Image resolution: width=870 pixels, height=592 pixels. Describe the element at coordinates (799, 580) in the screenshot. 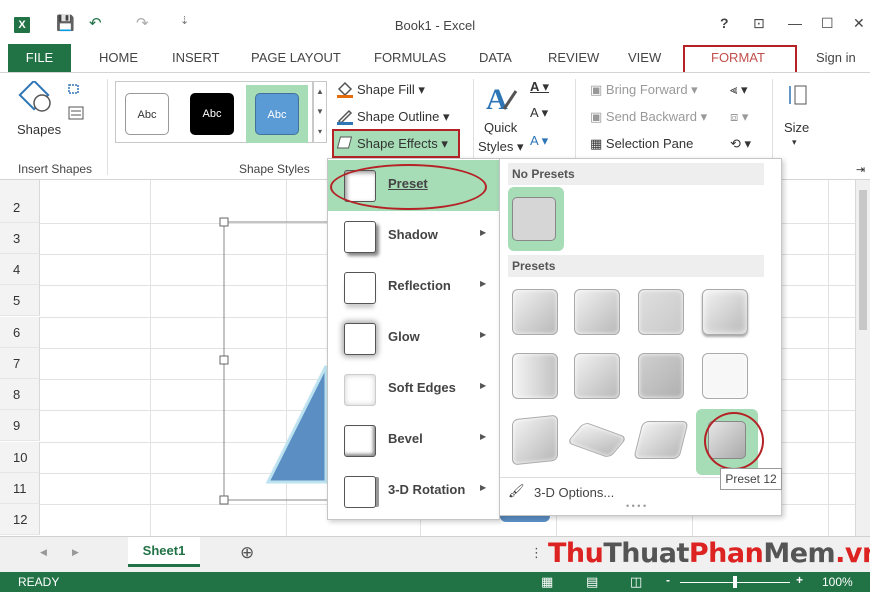

I see `zoom-in-button: +` at that location.